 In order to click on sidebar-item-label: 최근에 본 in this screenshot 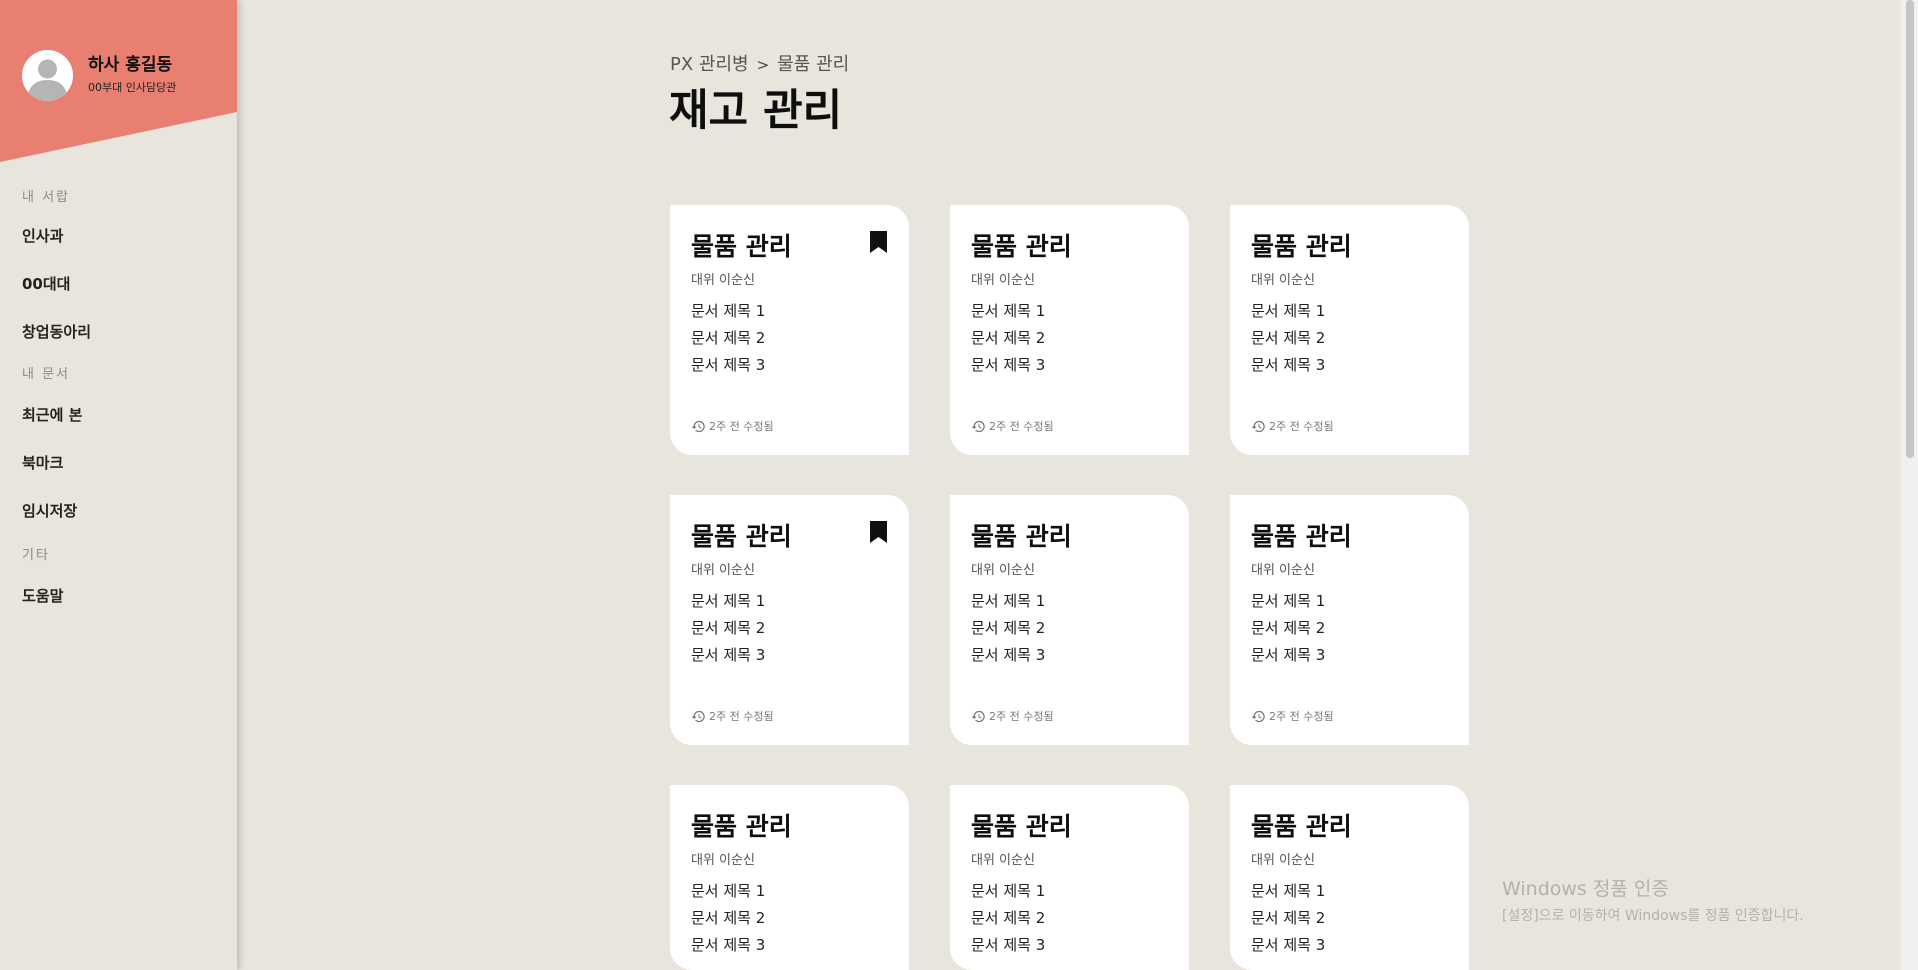, I will do `click(52, 415)`.